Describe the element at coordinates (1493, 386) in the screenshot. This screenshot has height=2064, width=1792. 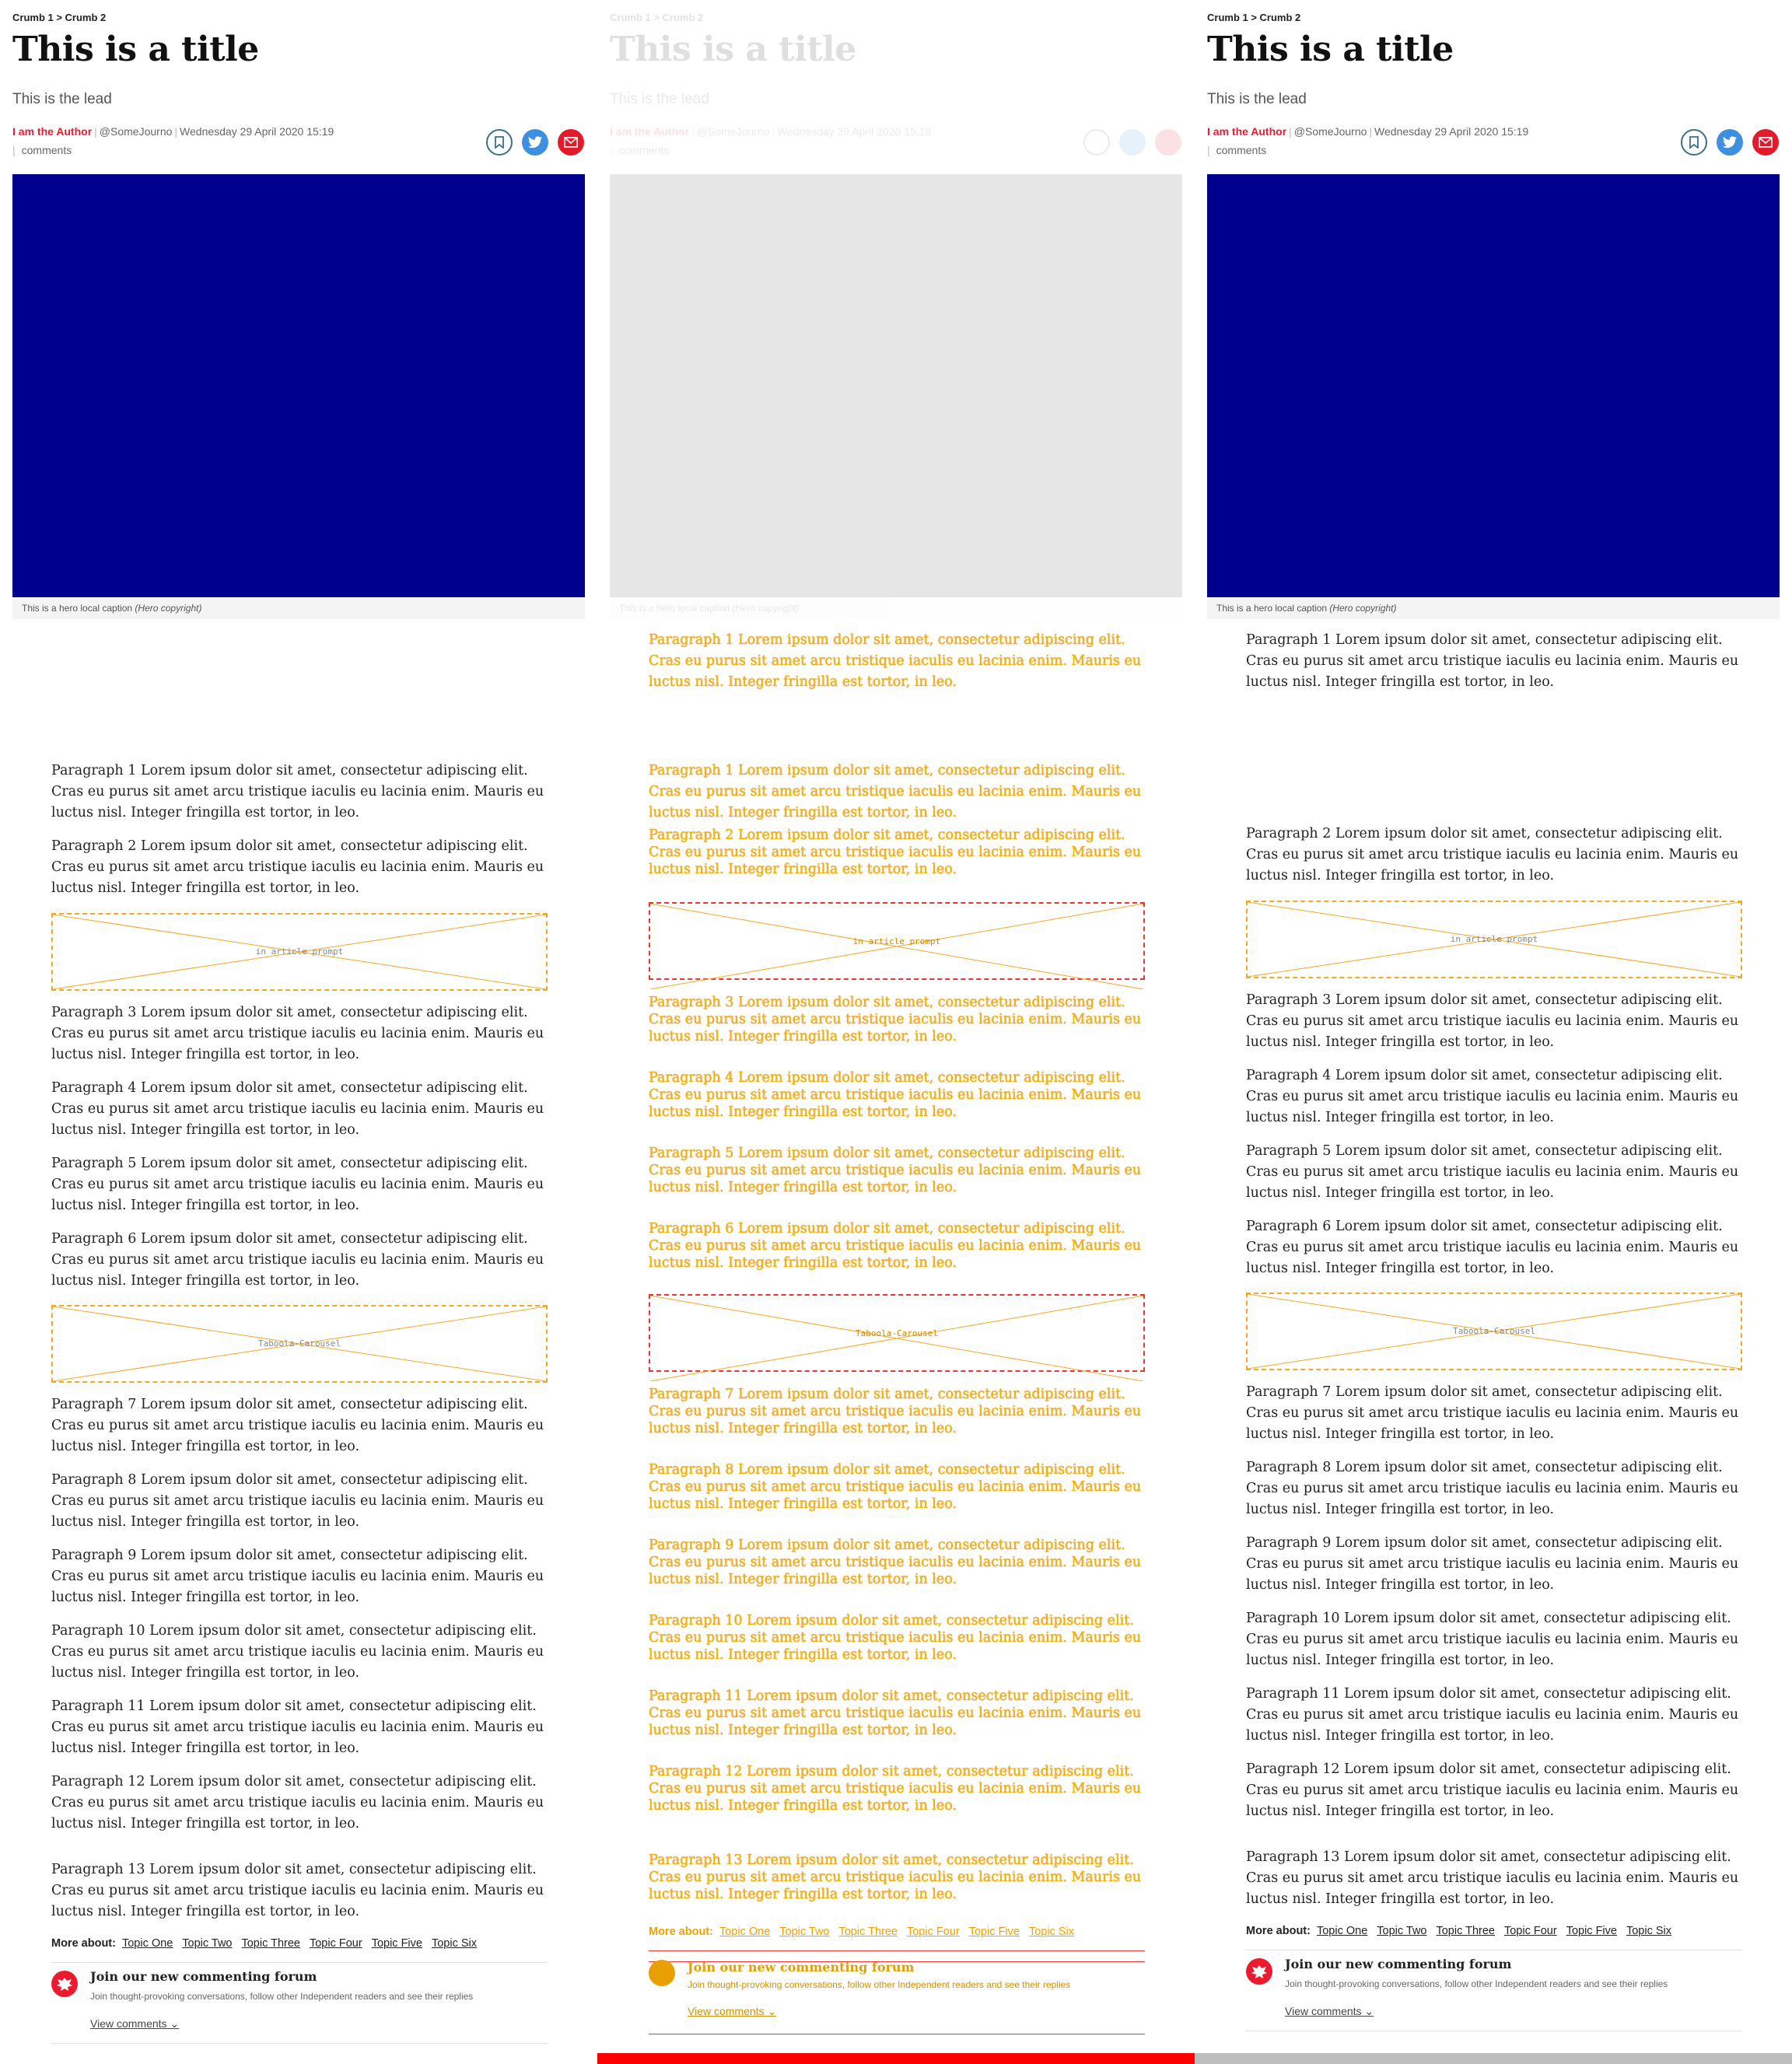
I see `hero-image` at that location.